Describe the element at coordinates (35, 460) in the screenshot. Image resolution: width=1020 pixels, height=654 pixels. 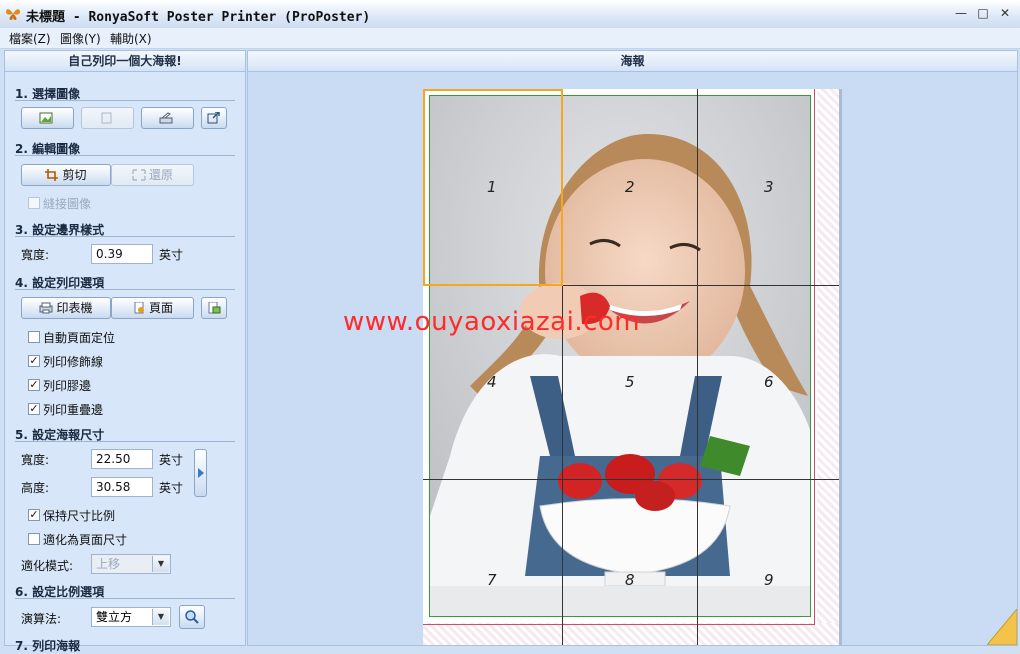
I see `poster-width-label: 寬度:` at that location.